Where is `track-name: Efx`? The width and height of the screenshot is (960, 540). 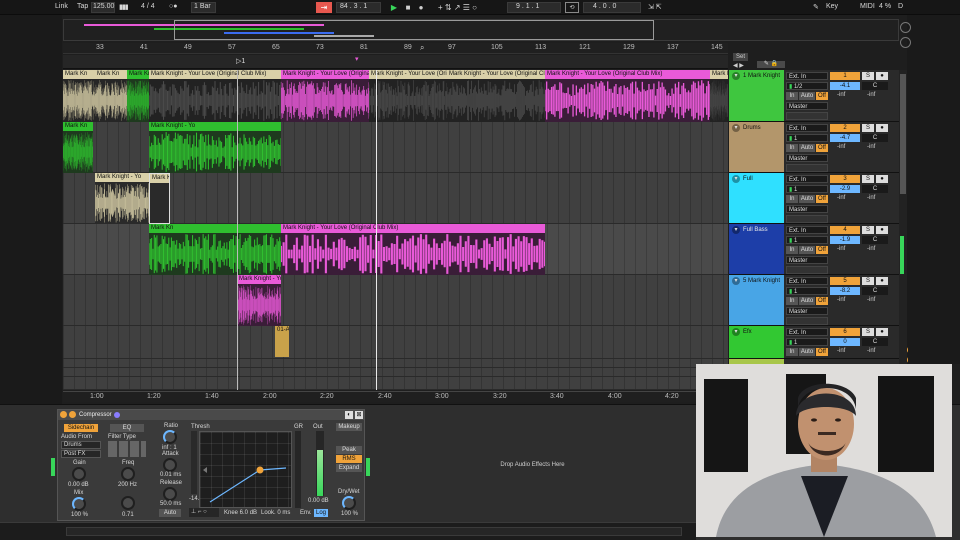
track-name: Efx is located at coordinates (747, 332).